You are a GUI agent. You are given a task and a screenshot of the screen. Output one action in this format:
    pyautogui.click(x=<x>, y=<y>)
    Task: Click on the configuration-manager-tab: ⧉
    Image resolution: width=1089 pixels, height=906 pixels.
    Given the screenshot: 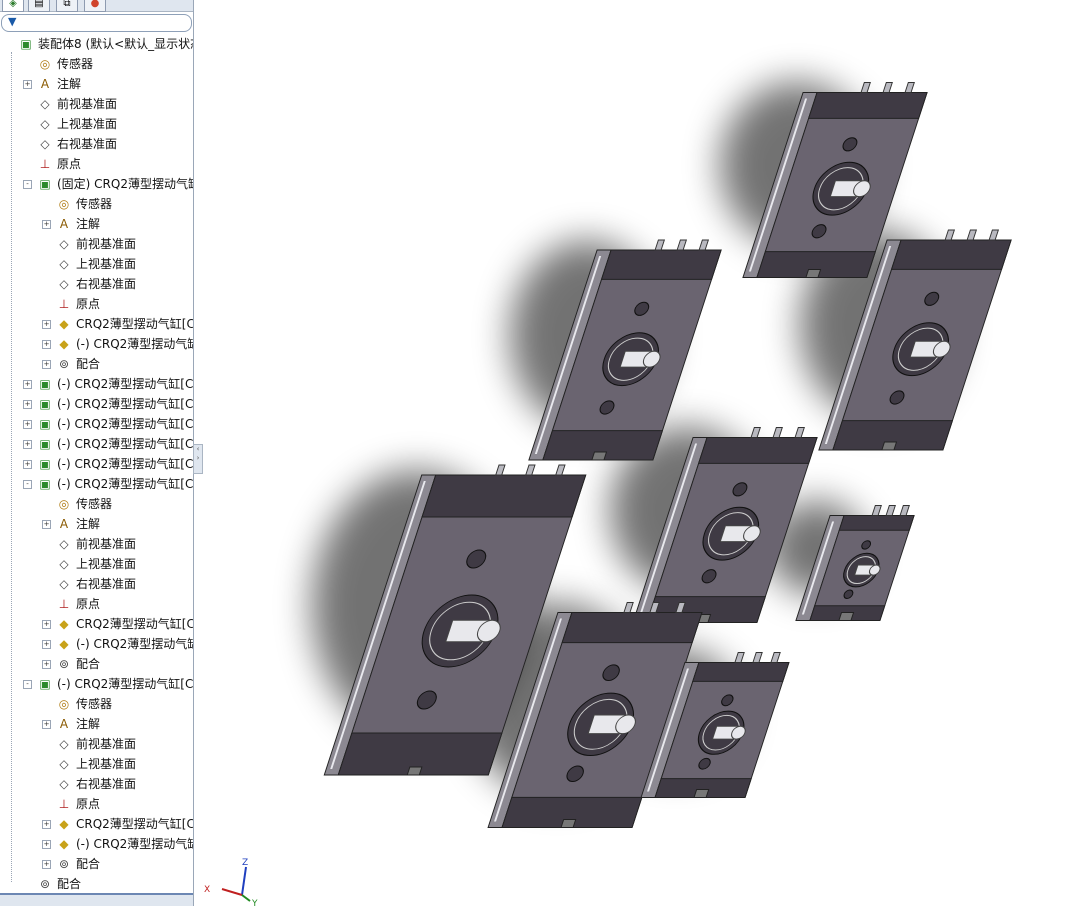 What is the action you would take?
    pyautogui.click(x=67, y=6)
    